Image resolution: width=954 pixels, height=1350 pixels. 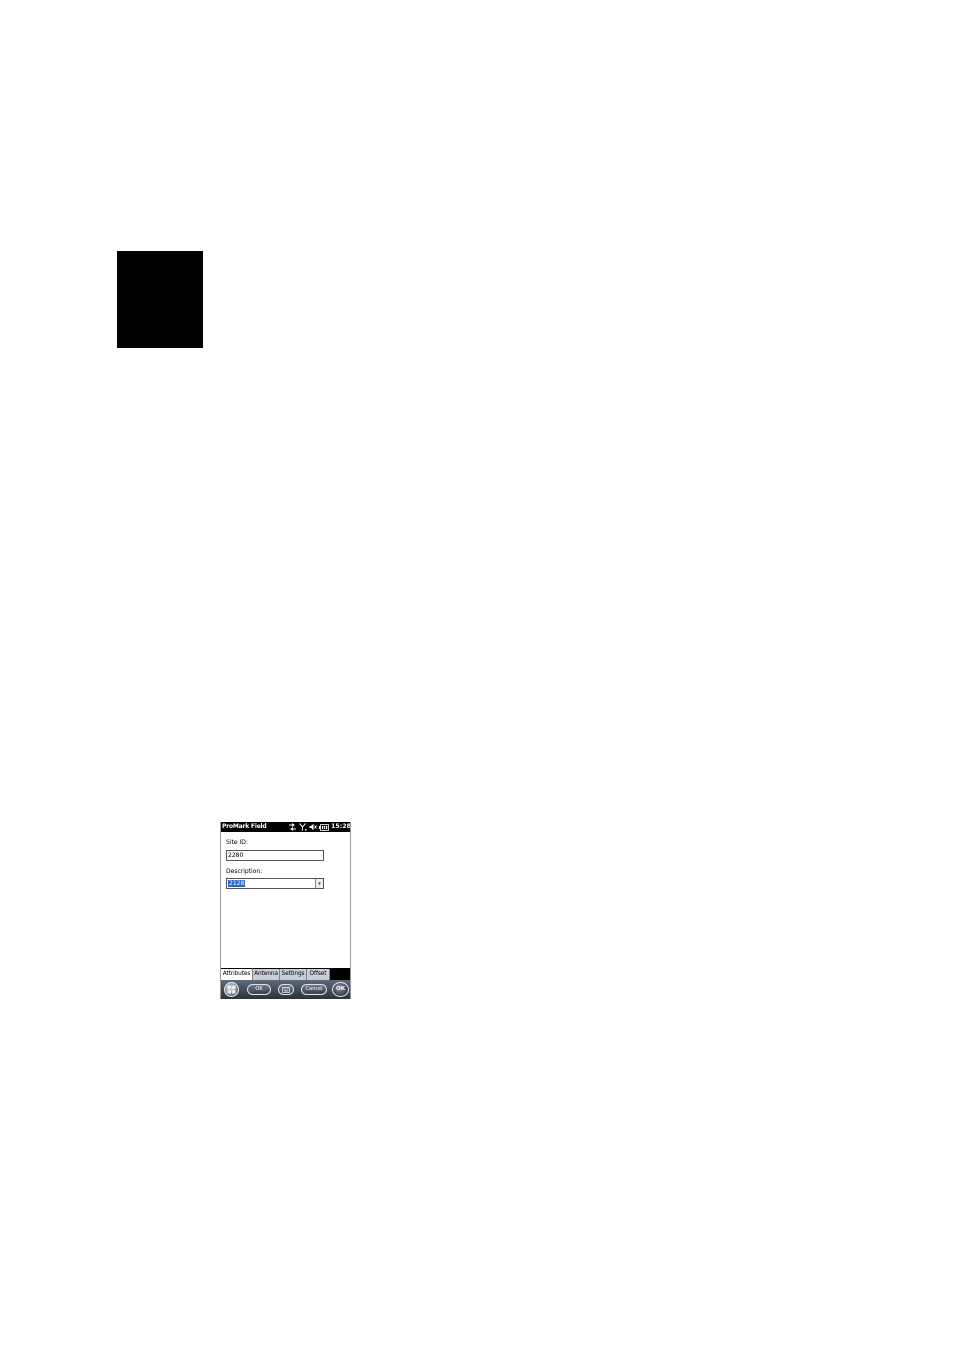 What do you see at coordinates (244, 871) in the screenshot?
I see `description-label: Description:` at bounding box center [244, 871].